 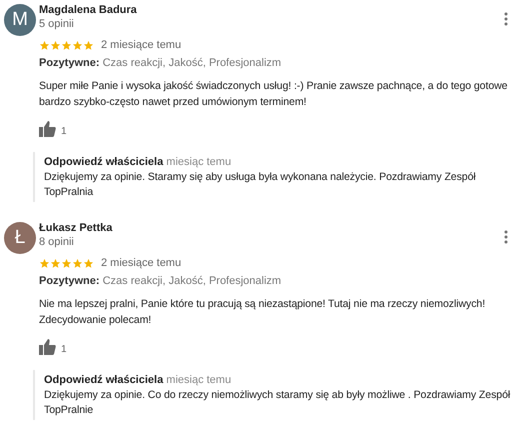 I want to click on avatar: M, so click(x=20, y=20).